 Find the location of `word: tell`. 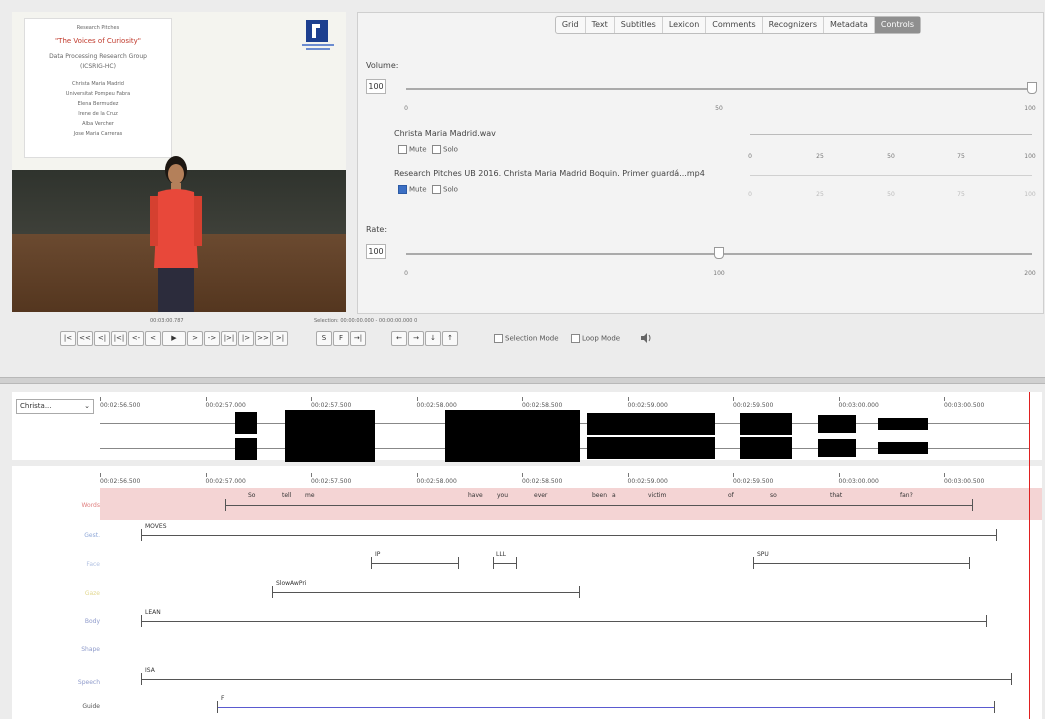

word: tell is located at coordinates (286, 495).